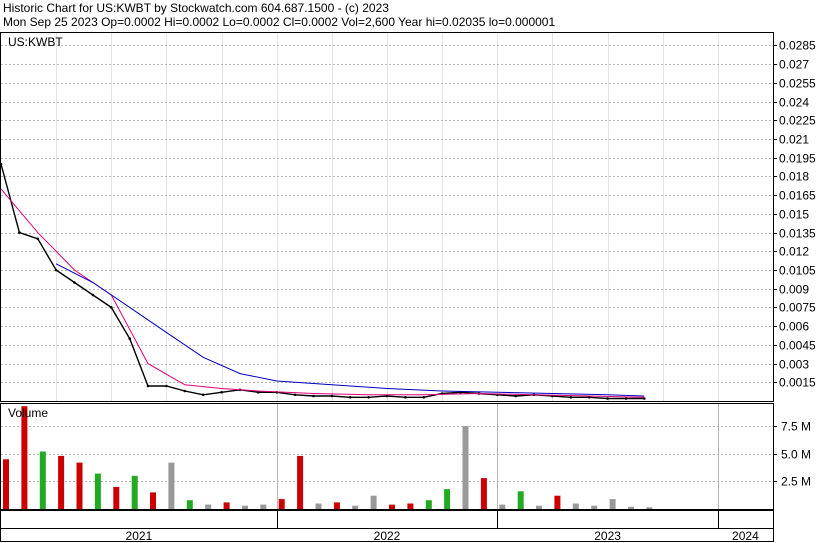 The width and height of the screenshot is (830, 543). Describe the element at coordinates (797, 46) in the screenshot. I see `price-tick-label: 0.0285` at that location.